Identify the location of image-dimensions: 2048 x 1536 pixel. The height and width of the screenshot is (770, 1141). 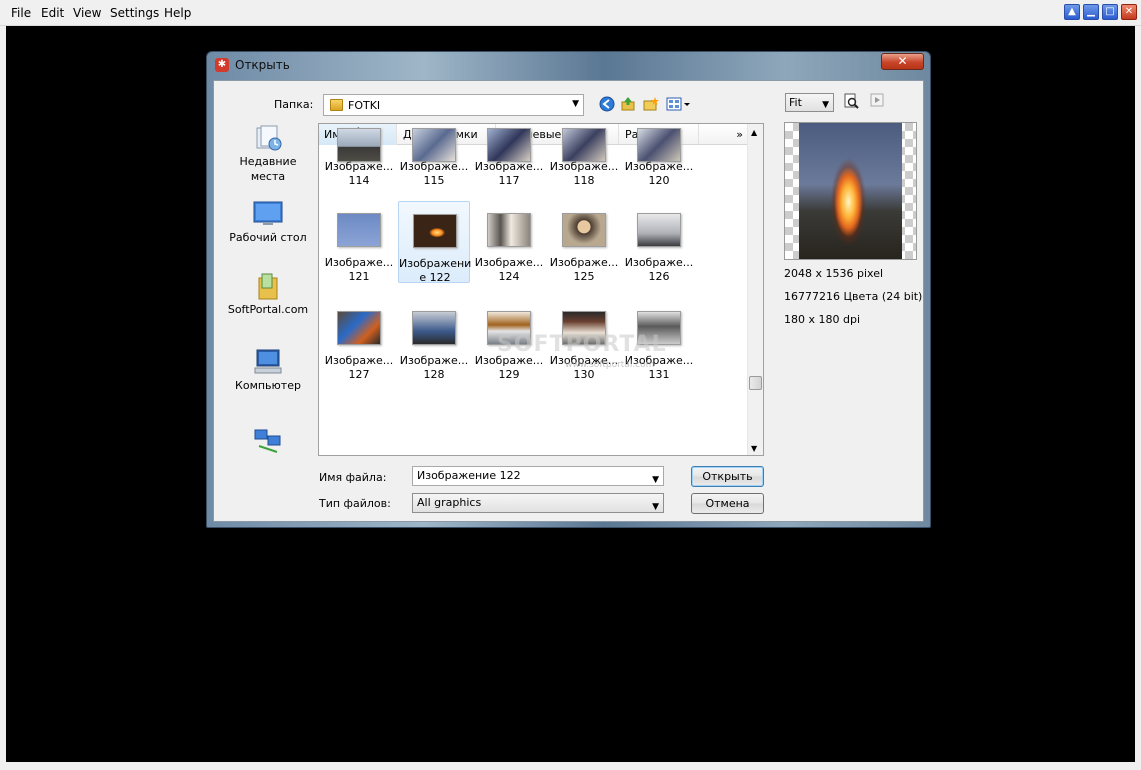
(834, 273).